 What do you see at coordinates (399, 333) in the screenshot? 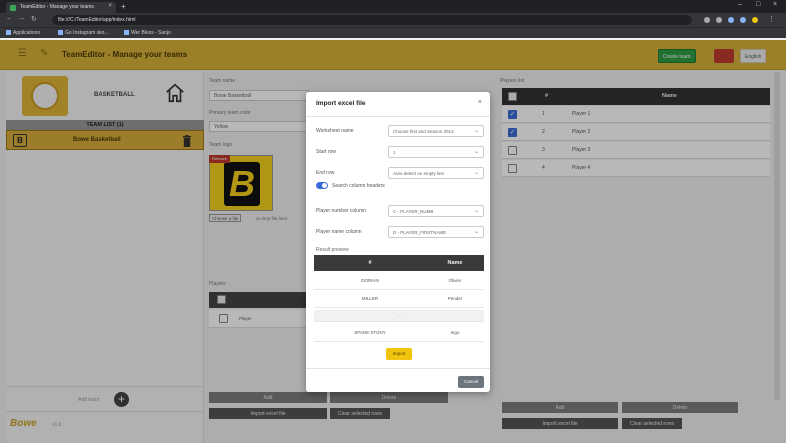
I see `table-row: SPADE STONY Ingo` at bounding box center [399, 333].